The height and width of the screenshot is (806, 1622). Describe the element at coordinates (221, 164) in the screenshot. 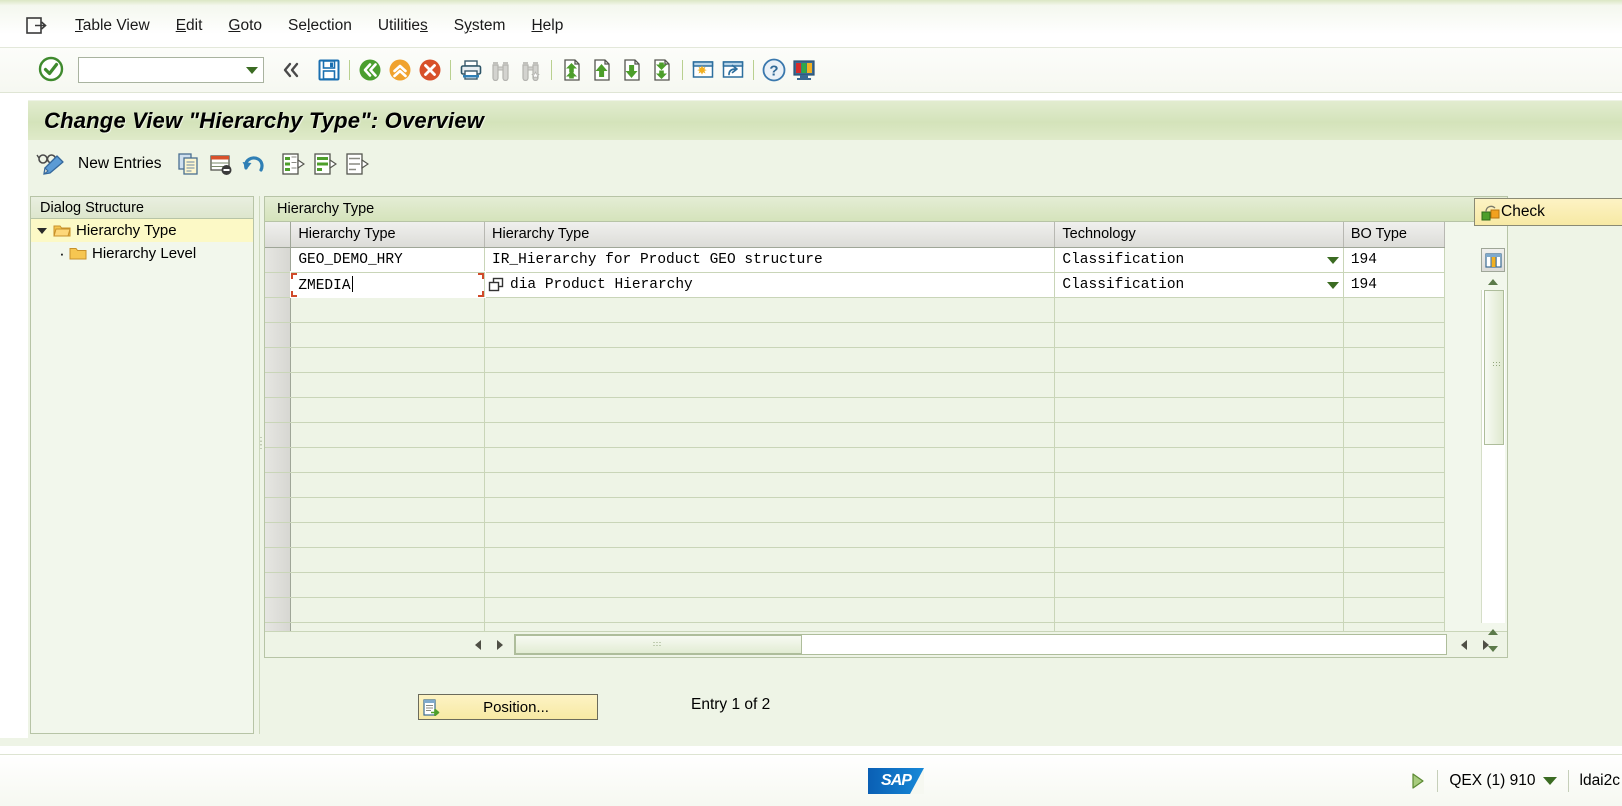

I see `delete-row-icon` at that location.